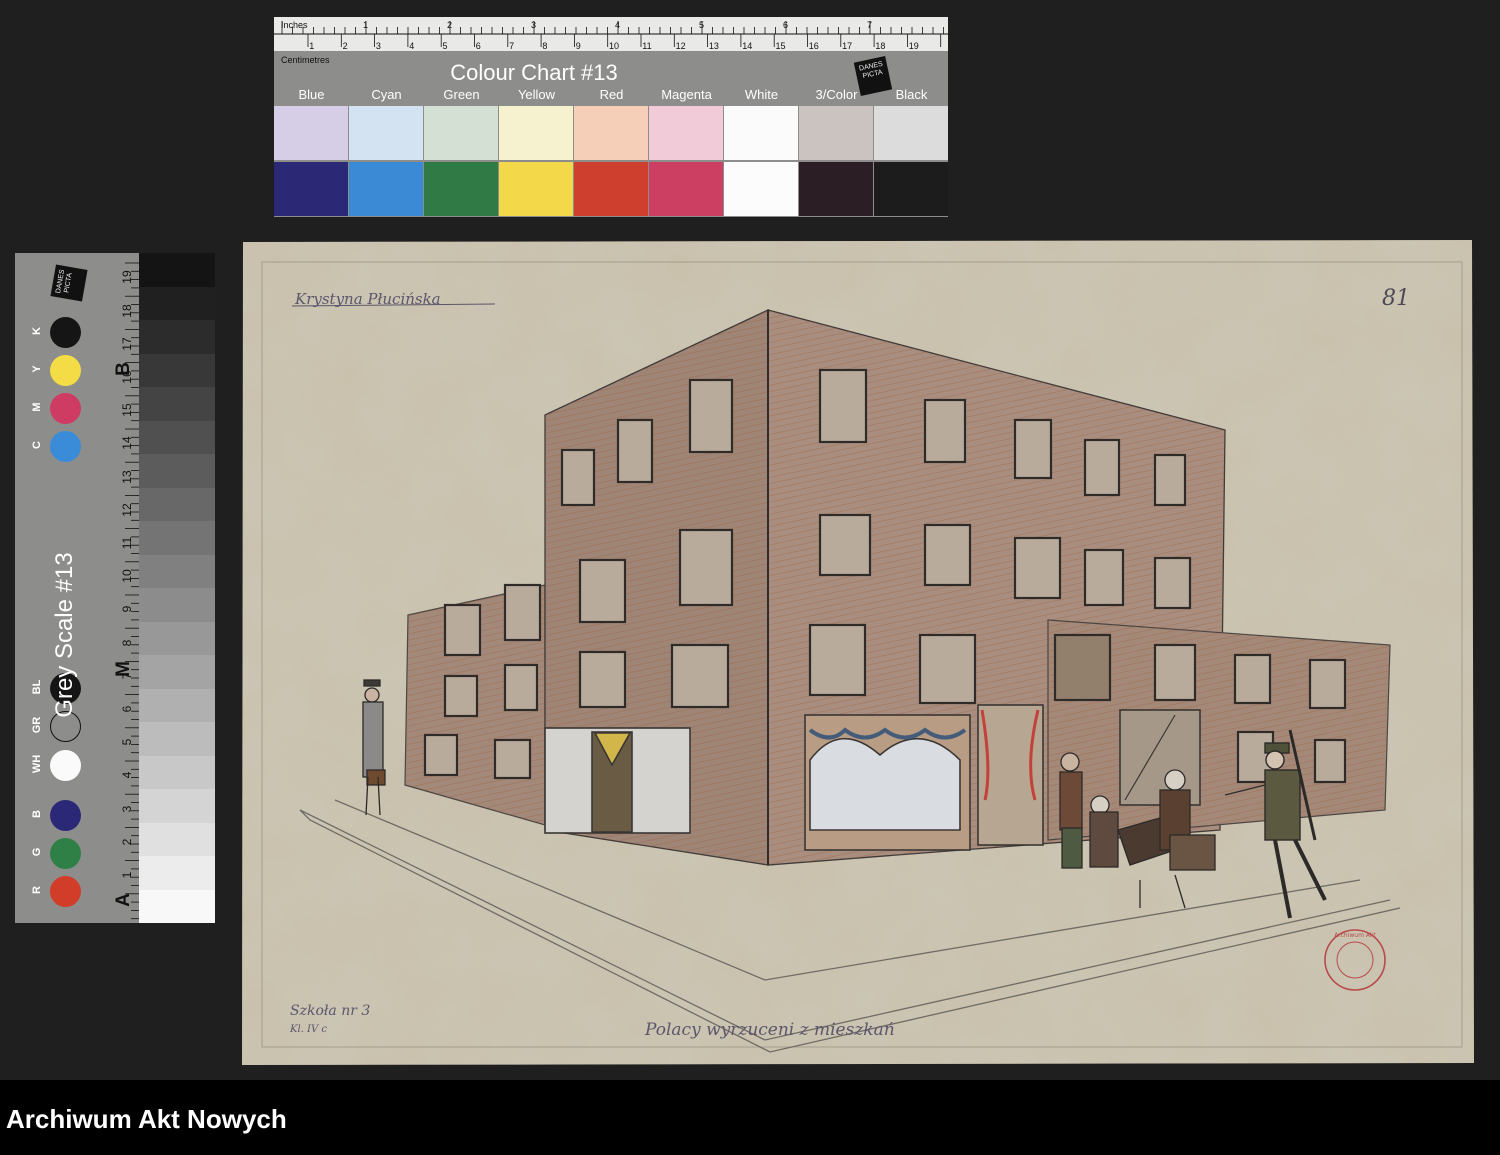 The image size is (1500, 1155). What do you see at coordinates (411, 46) in the screenshot?
I see `ruler-number-cm: 4` at bounding box center [411, 46].